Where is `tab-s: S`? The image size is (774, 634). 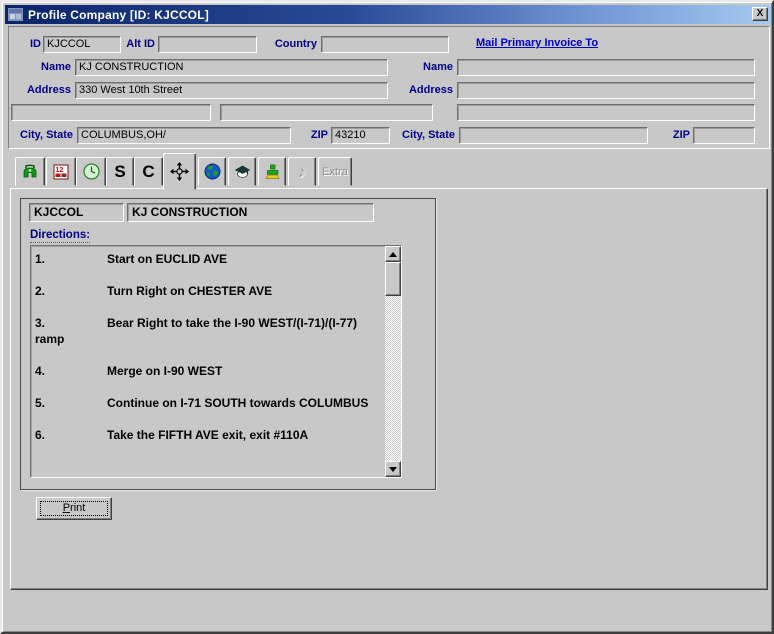
tab-s: S is located at coordinates (120, 171).